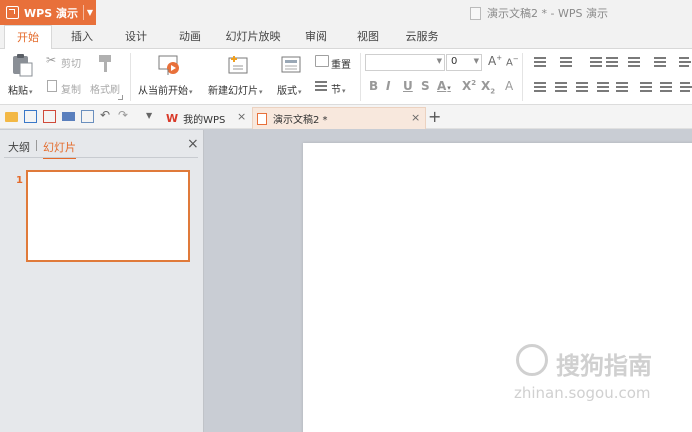 The height and width of the screenshot is (432, 692). I want to click on watermark: 搜狗指南 zhinan.sogou.com, so click(593, 375).